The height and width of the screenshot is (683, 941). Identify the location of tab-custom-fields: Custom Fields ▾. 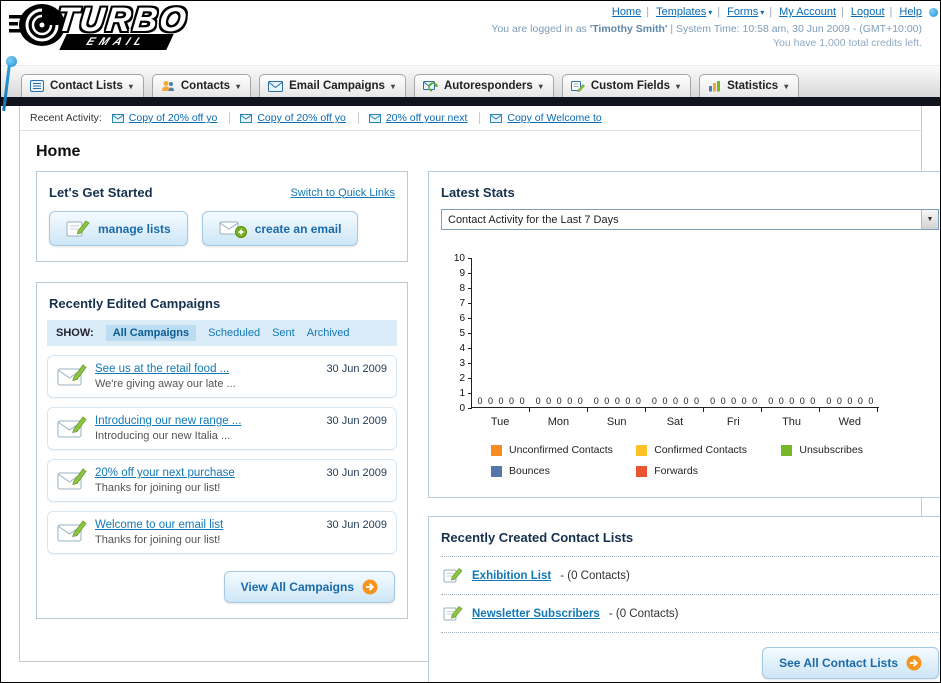
(626, 85).